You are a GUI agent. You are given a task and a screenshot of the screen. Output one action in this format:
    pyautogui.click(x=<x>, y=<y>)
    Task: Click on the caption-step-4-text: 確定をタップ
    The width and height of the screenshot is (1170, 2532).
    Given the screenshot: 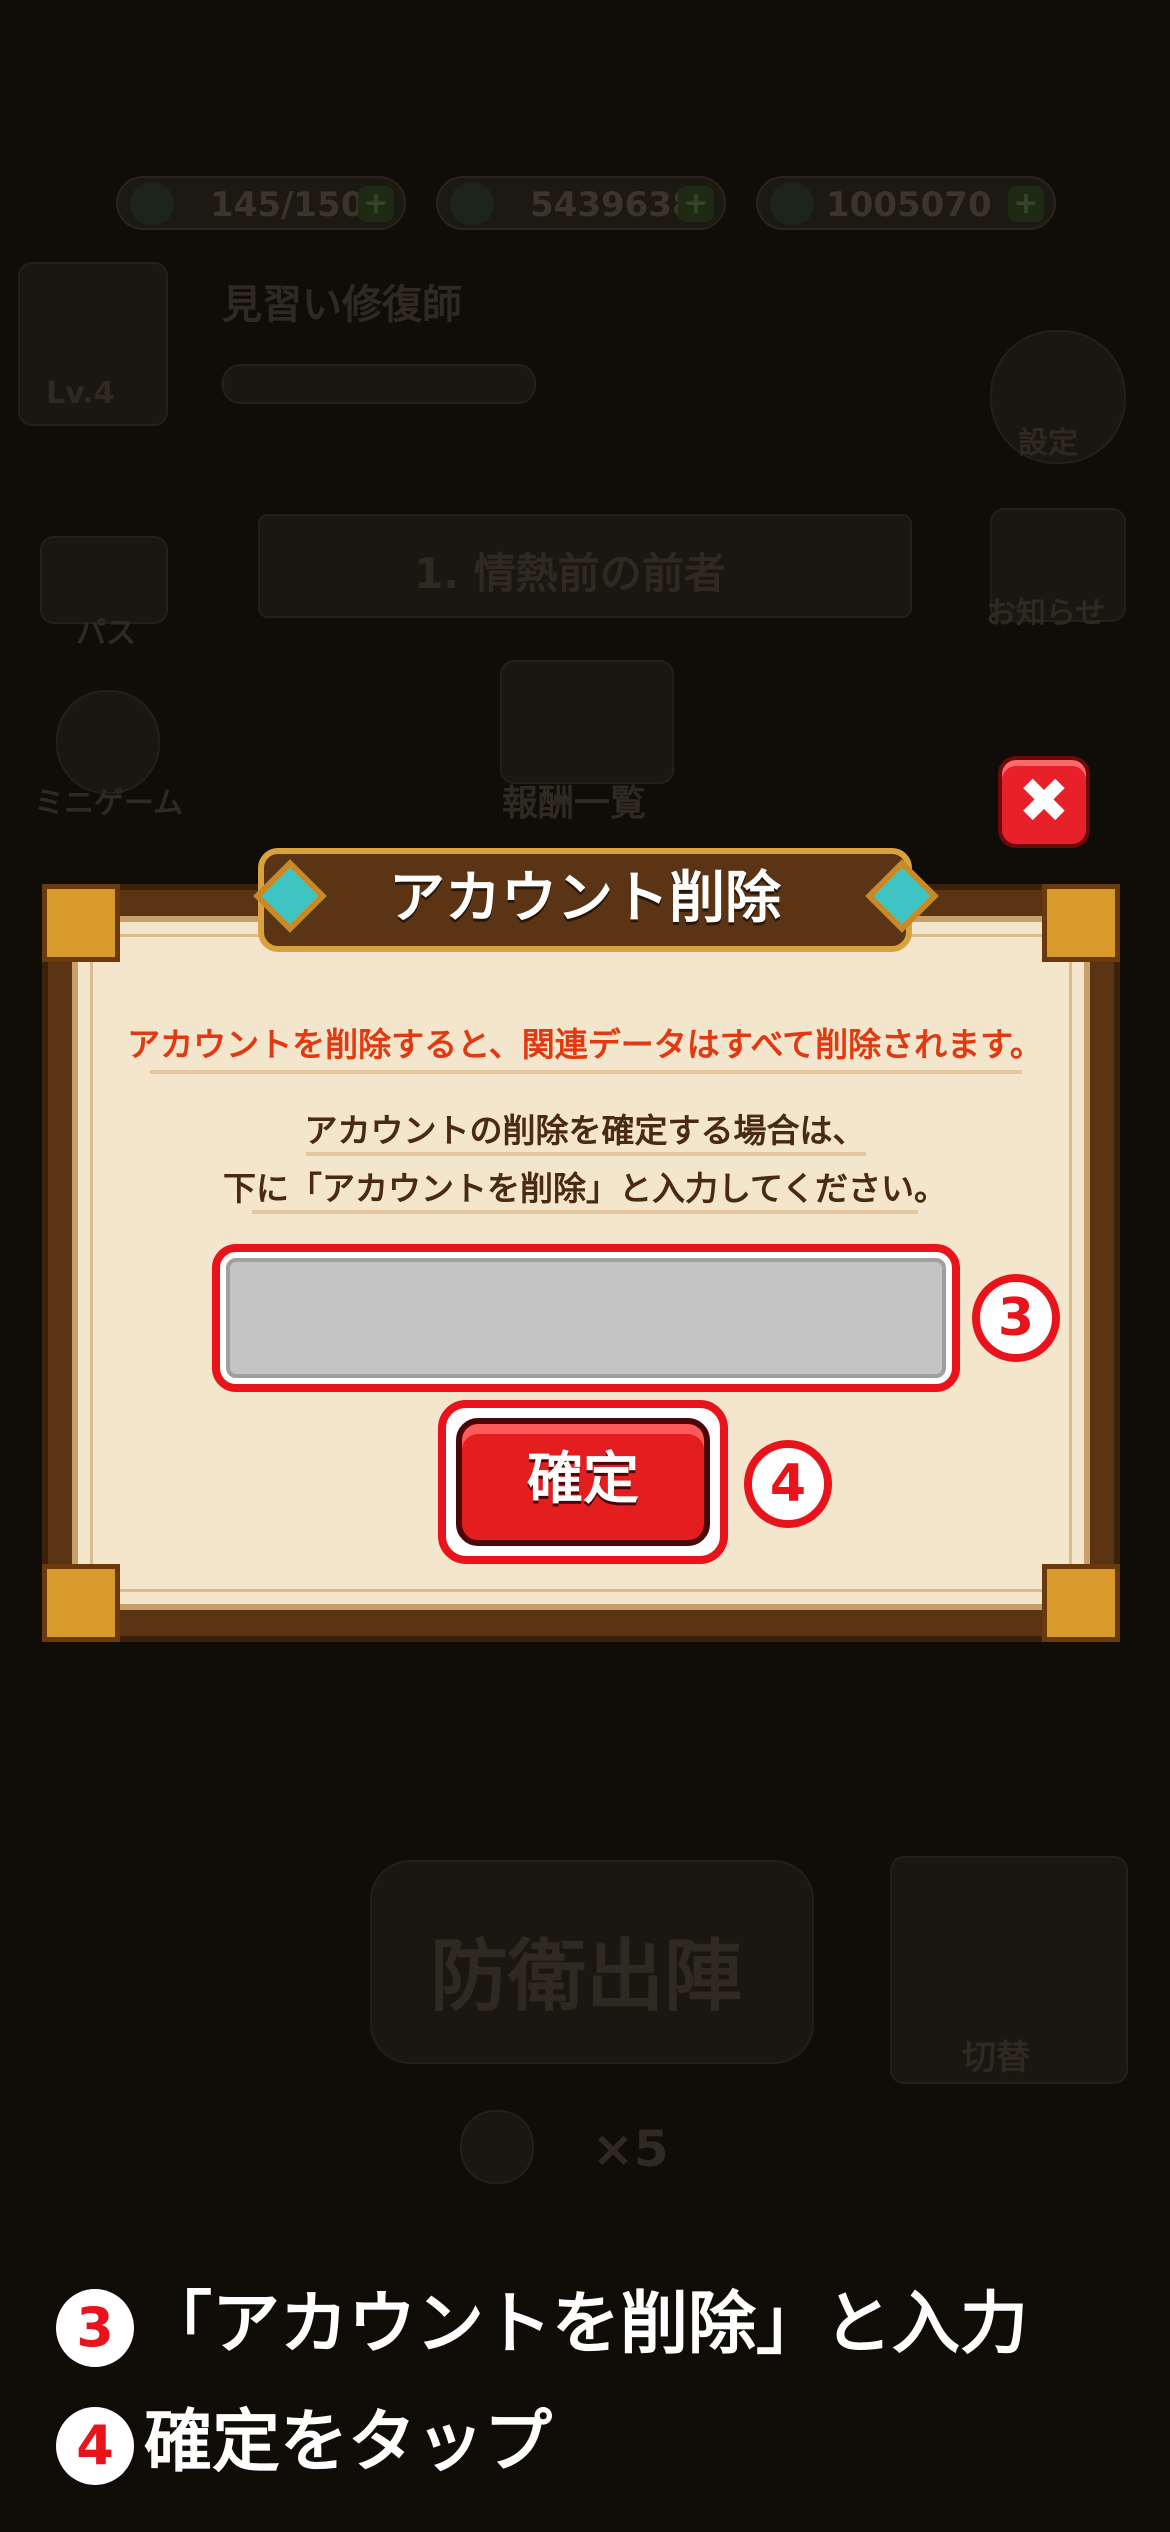 What is the action you would take?
    pyautogui.click(x=348, y=2442)
    